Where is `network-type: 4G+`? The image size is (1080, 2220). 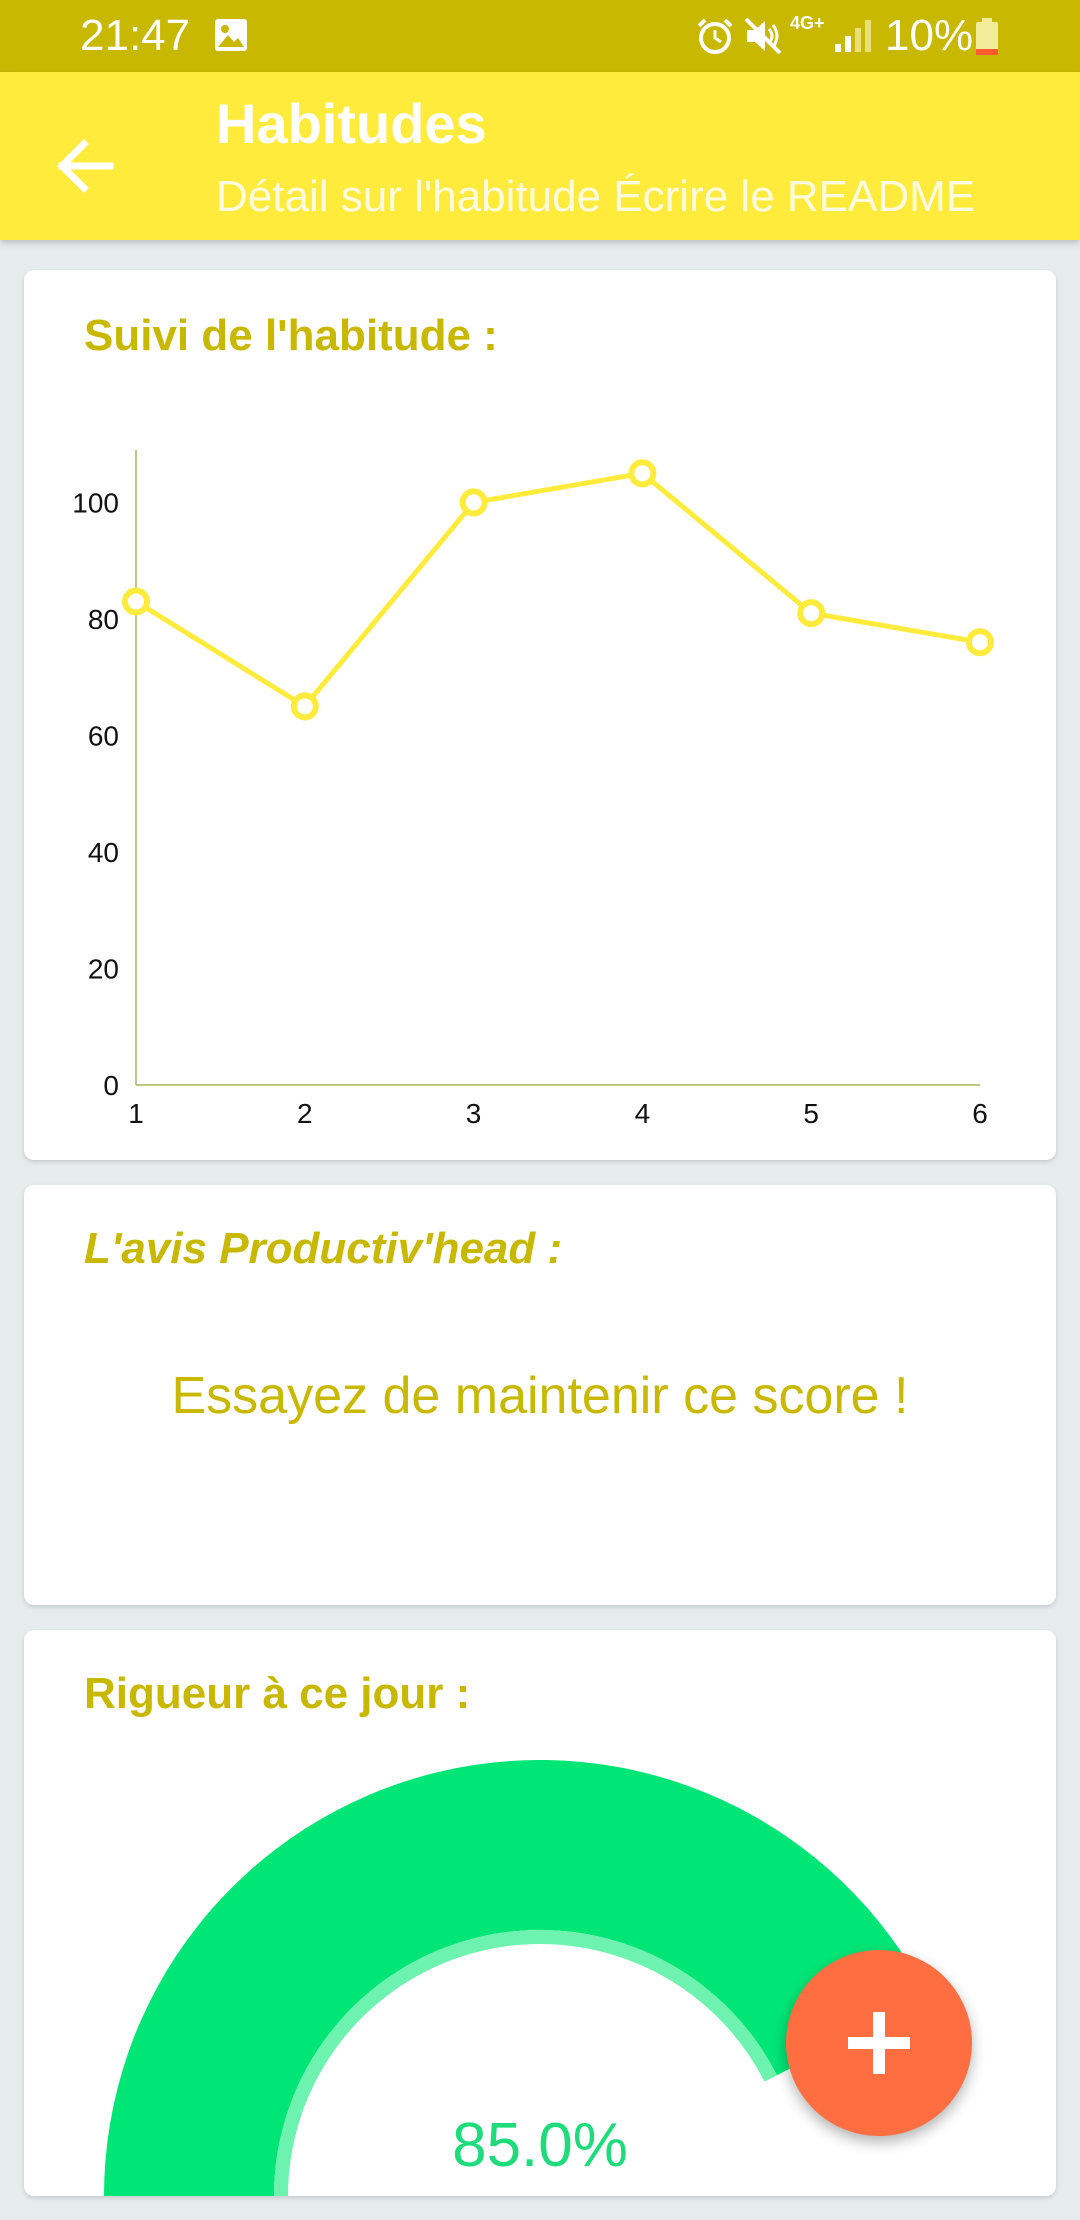
network-type: 4G+ is located at coordinates (807, 23).